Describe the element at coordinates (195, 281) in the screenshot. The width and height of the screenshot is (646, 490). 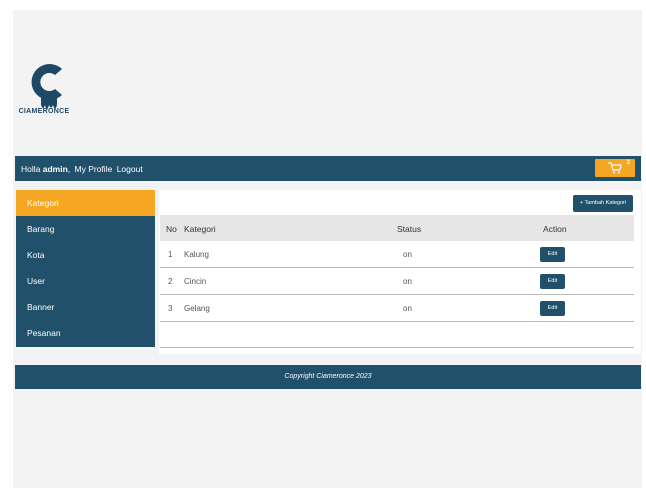
I see `row-kategori: Cincin` at that location.